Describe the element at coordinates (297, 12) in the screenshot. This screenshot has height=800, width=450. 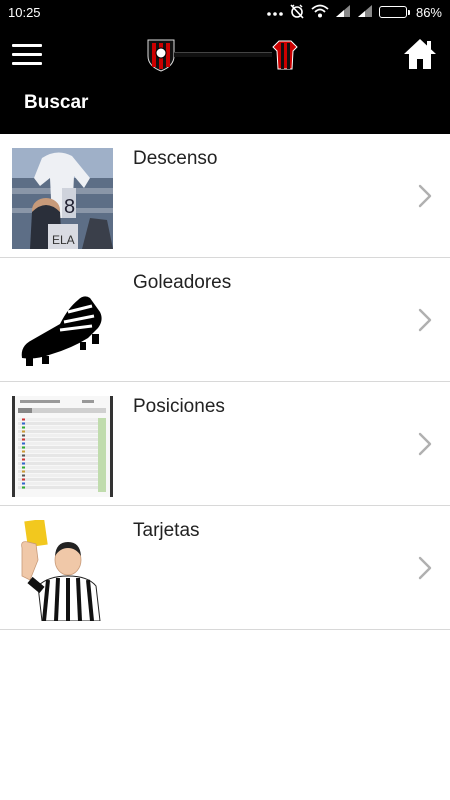
I see `alarm-off-icon` at that location.